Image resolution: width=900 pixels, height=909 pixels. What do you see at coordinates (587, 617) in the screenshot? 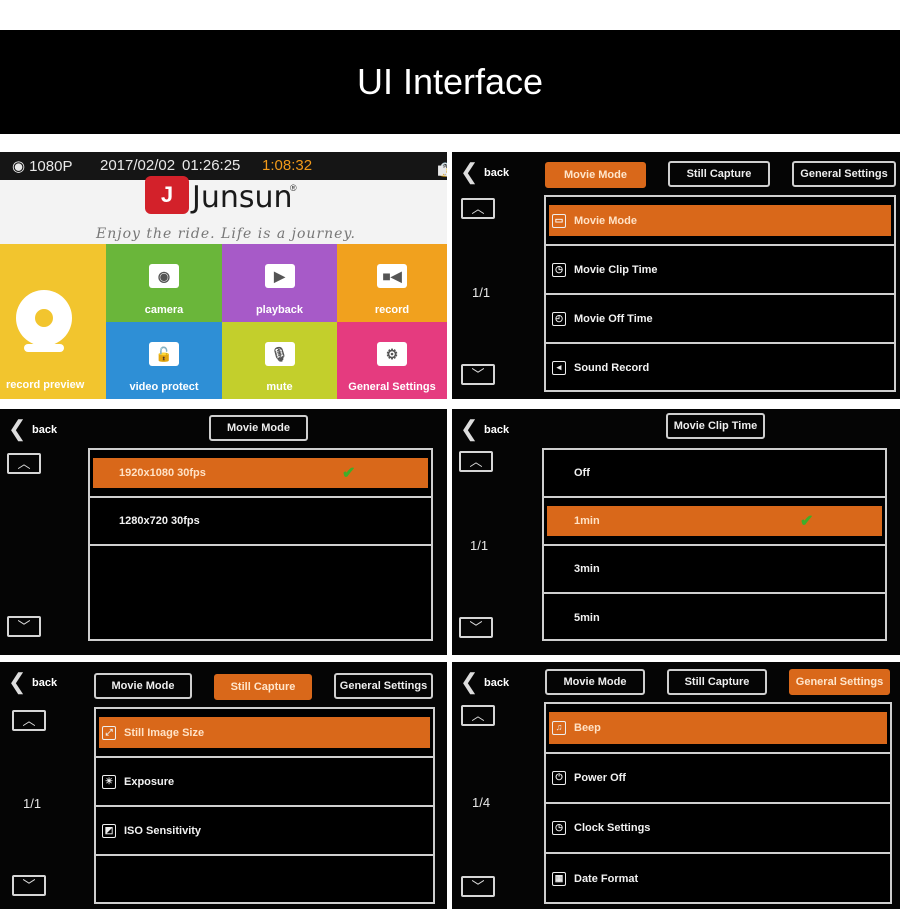
I see `option-label: 5min` at bounding box center [587, 617].